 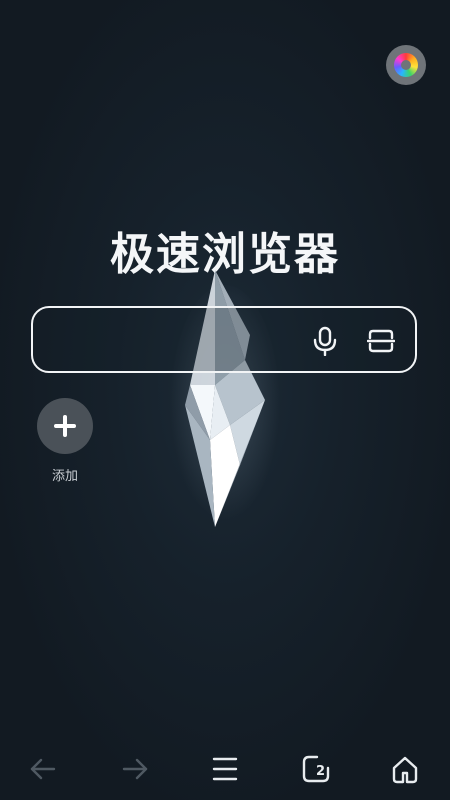 What do you see at coordinates (64, 476) in the screenshot?
I see `add-shortcut-label: 添加` at bounding box center [64, 476].